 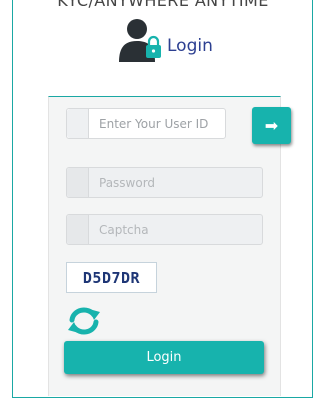 I want to click on user-id-input, so click(x=157, y=123).